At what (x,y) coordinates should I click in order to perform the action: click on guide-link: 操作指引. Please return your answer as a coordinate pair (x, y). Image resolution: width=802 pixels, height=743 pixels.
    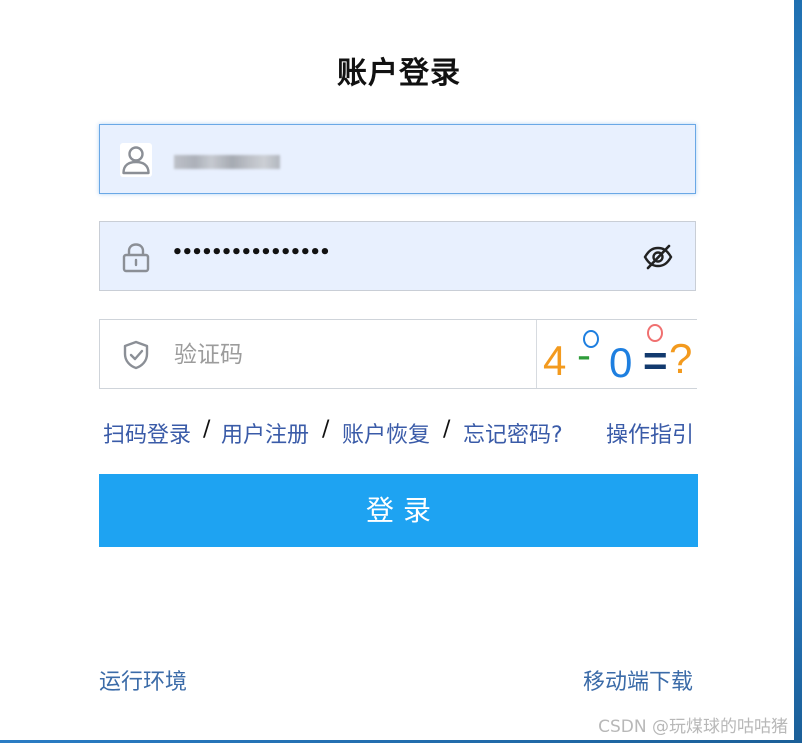
    Looking at the image, I should click on (650, 433).